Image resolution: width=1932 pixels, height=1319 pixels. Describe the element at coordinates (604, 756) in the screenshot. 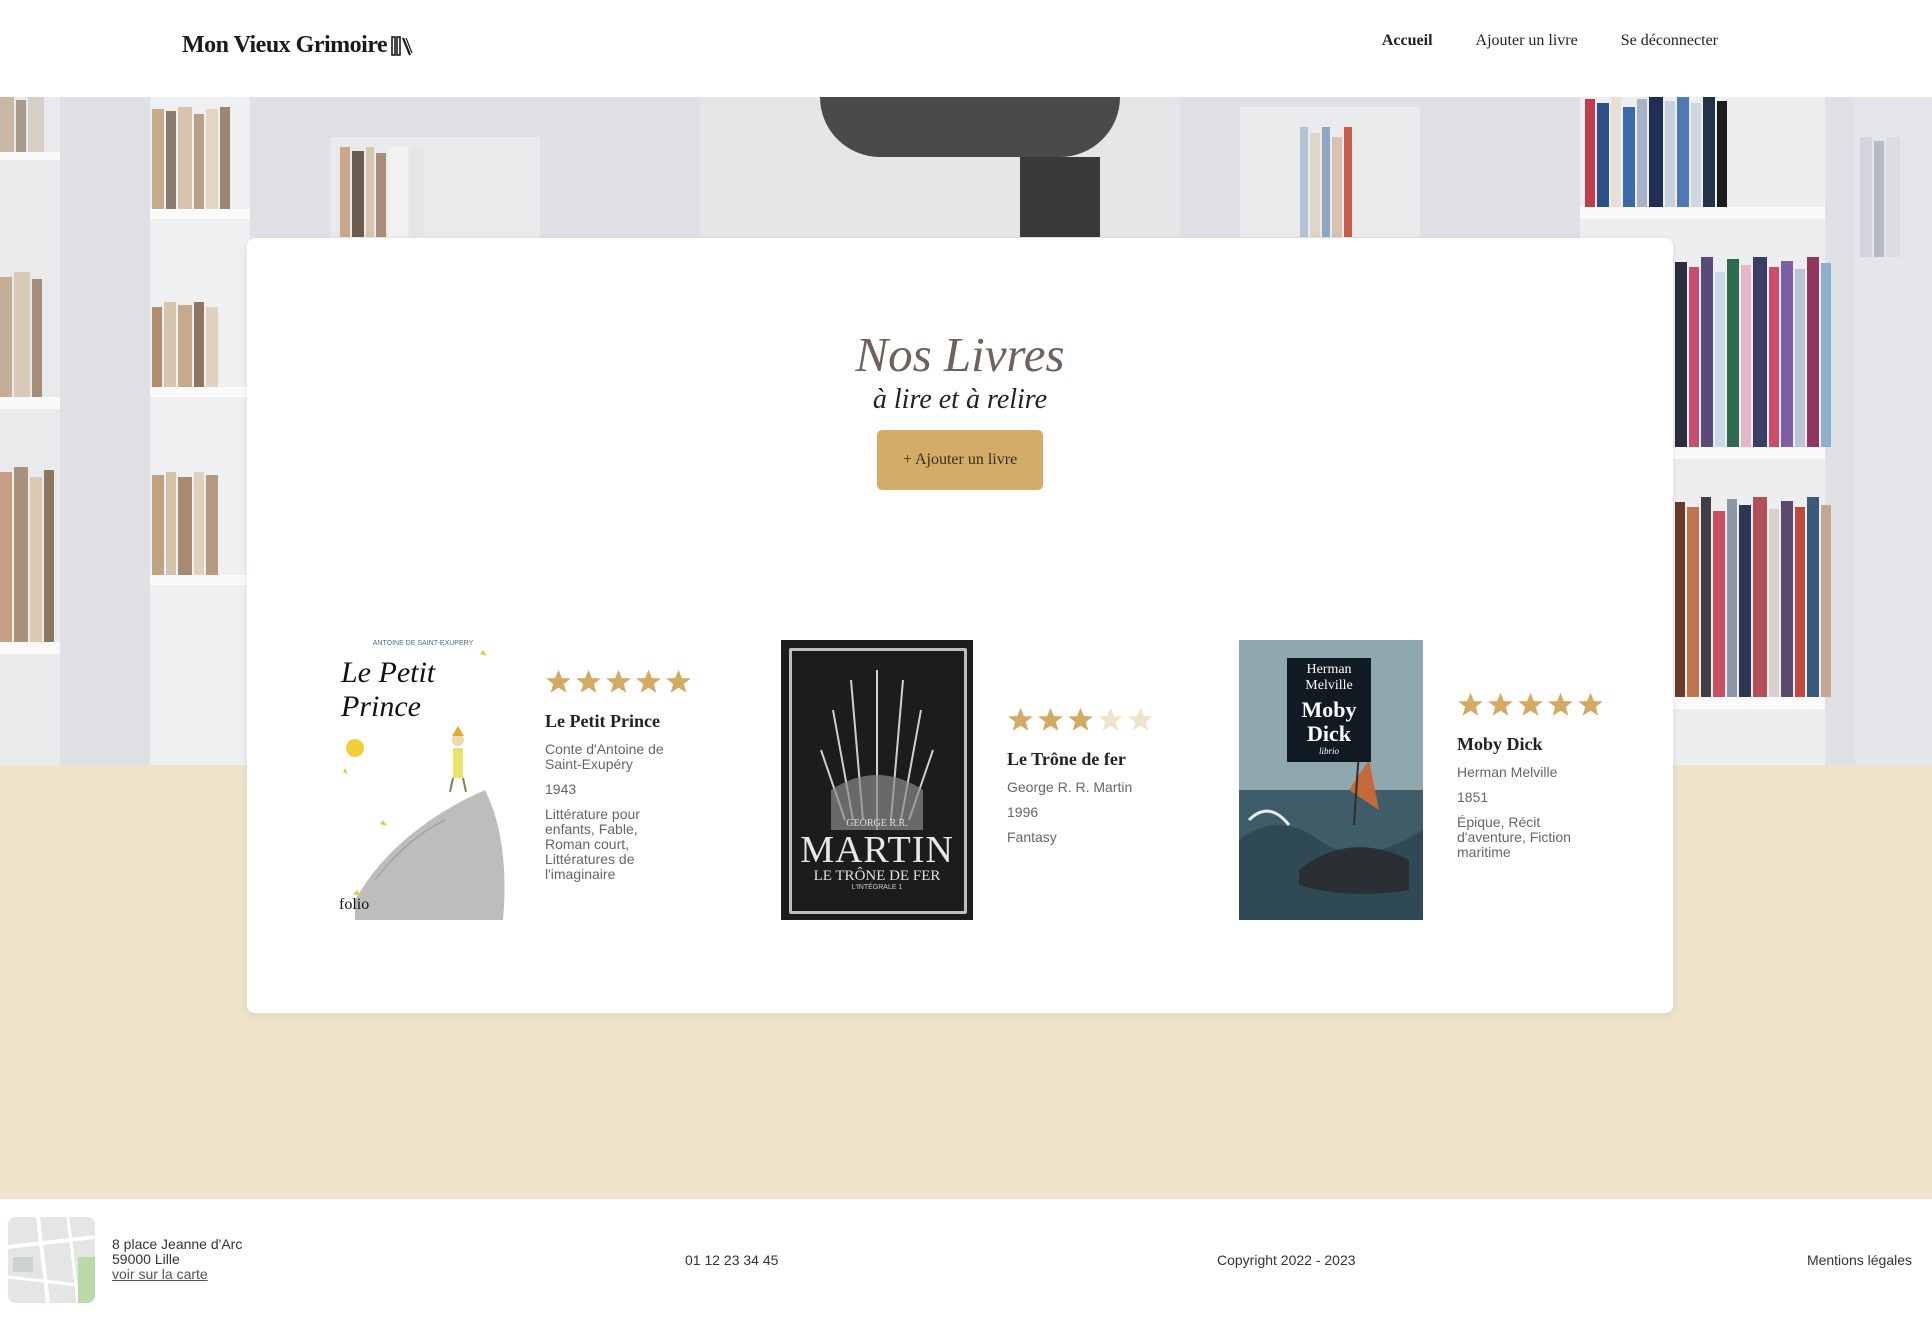

I see `book-author: Conte d'Antoine de Saint-Exupéry` at that location.